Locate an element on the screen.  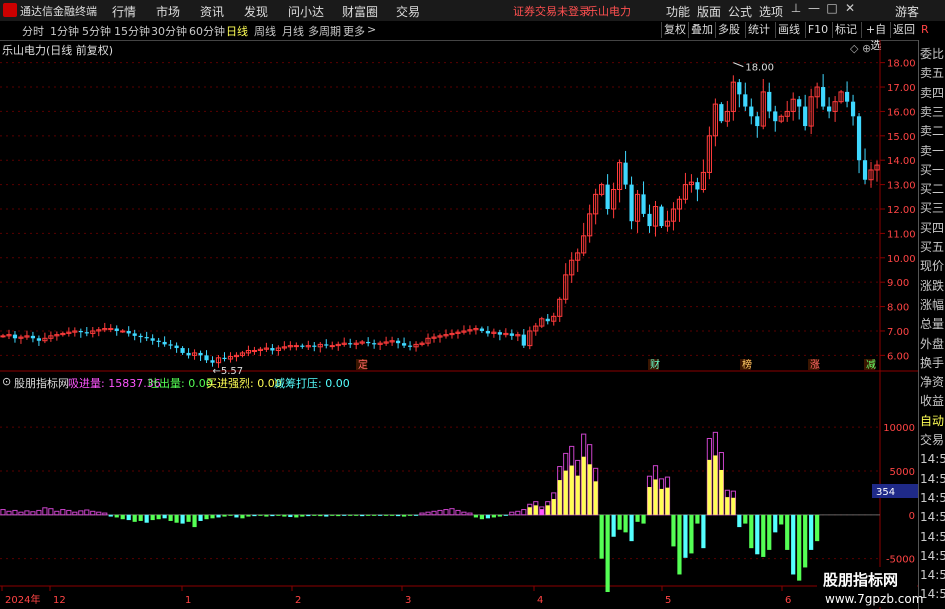
price-tick-label: 12.00 is located at coordinates (901, 210).